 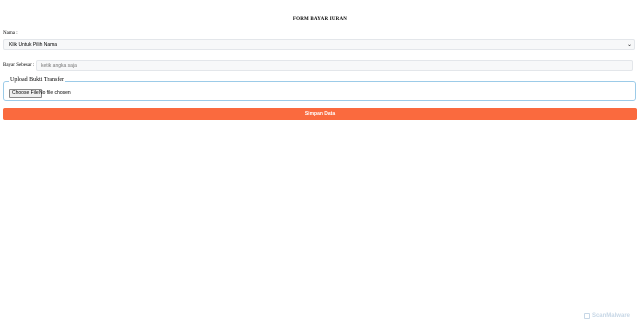 I want to click on name-label: Nama :, so click(x=10, y=33).